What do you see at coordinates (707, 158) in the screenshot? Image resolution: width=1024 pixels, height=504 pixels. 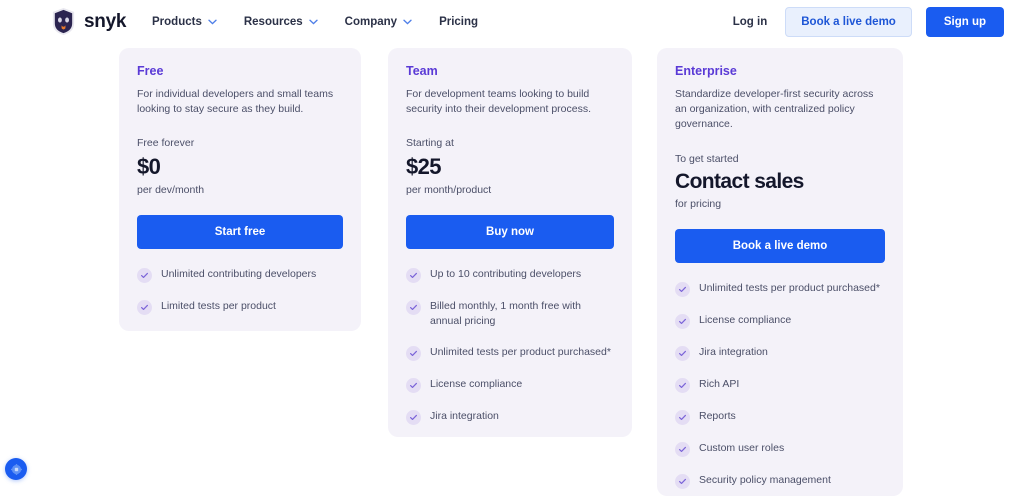 I see `price-label: To get started` at bounding box center [707, 158].